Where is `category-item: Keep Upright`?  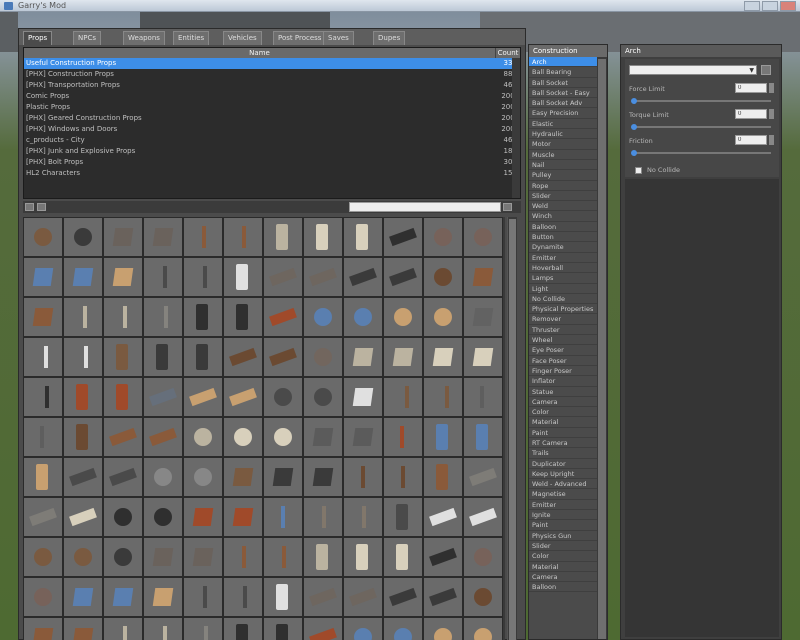
category-item: Keep Upright is located at coordinates (568, 474).